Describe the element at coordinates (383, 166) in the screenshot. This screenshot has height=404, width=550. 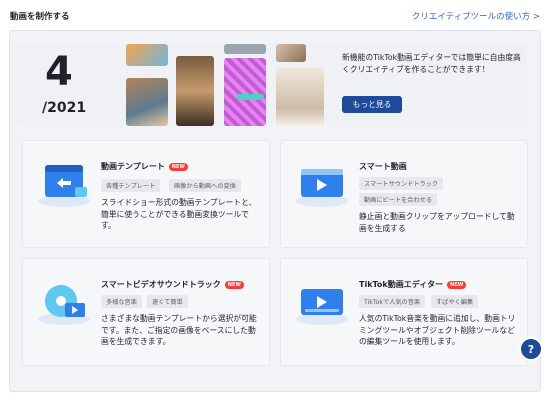
I see `card-title: スマート動画` at that location.